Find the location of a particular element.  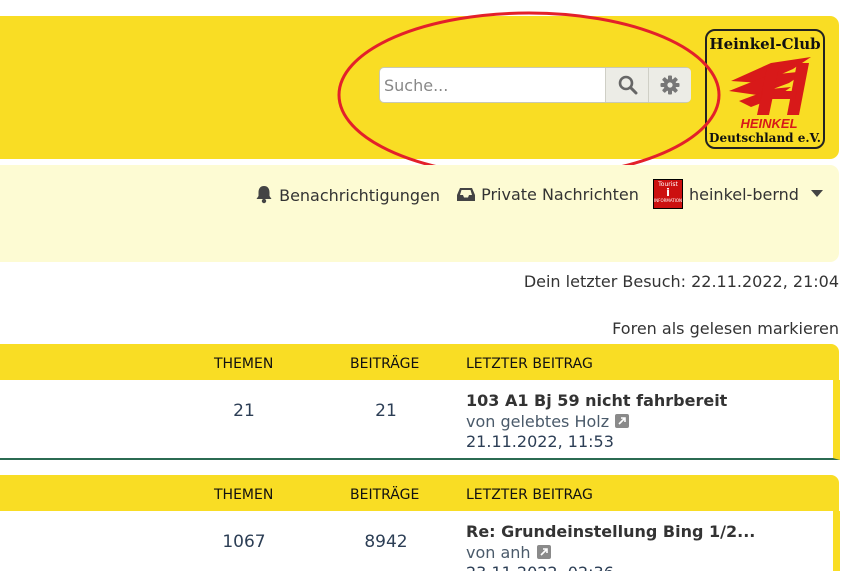

topics-count: 1067 is located at coordinates (244, 542).